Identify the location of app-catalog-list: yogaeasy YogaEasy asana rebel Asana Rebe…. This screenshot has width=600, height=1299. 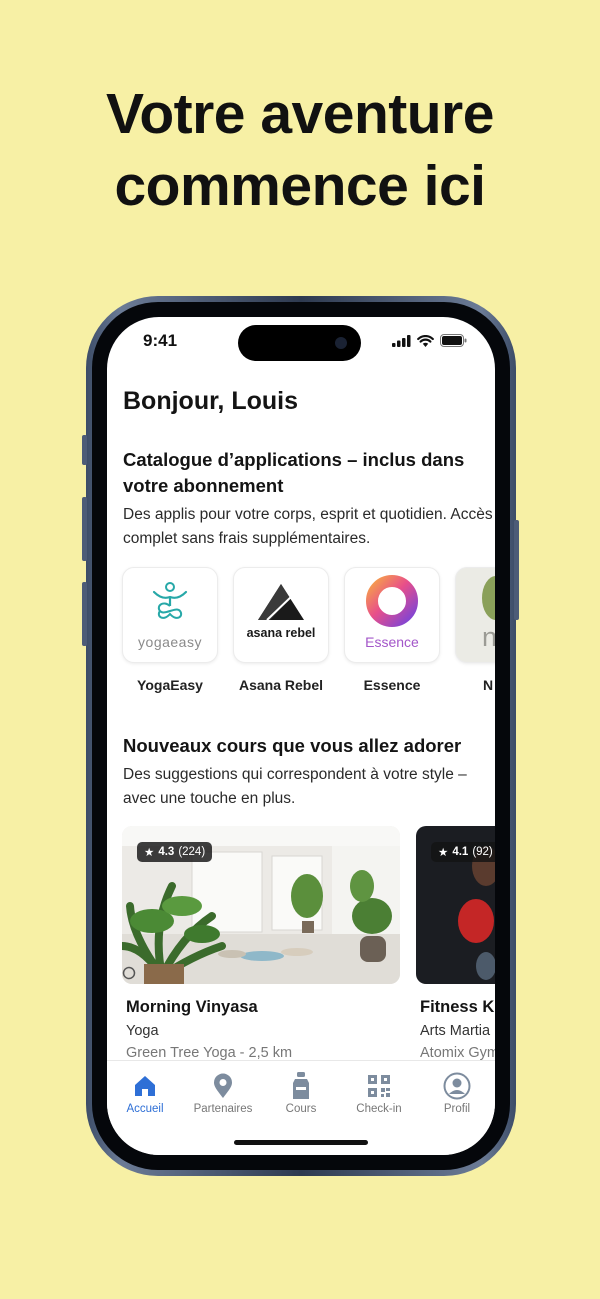
(308, 632).